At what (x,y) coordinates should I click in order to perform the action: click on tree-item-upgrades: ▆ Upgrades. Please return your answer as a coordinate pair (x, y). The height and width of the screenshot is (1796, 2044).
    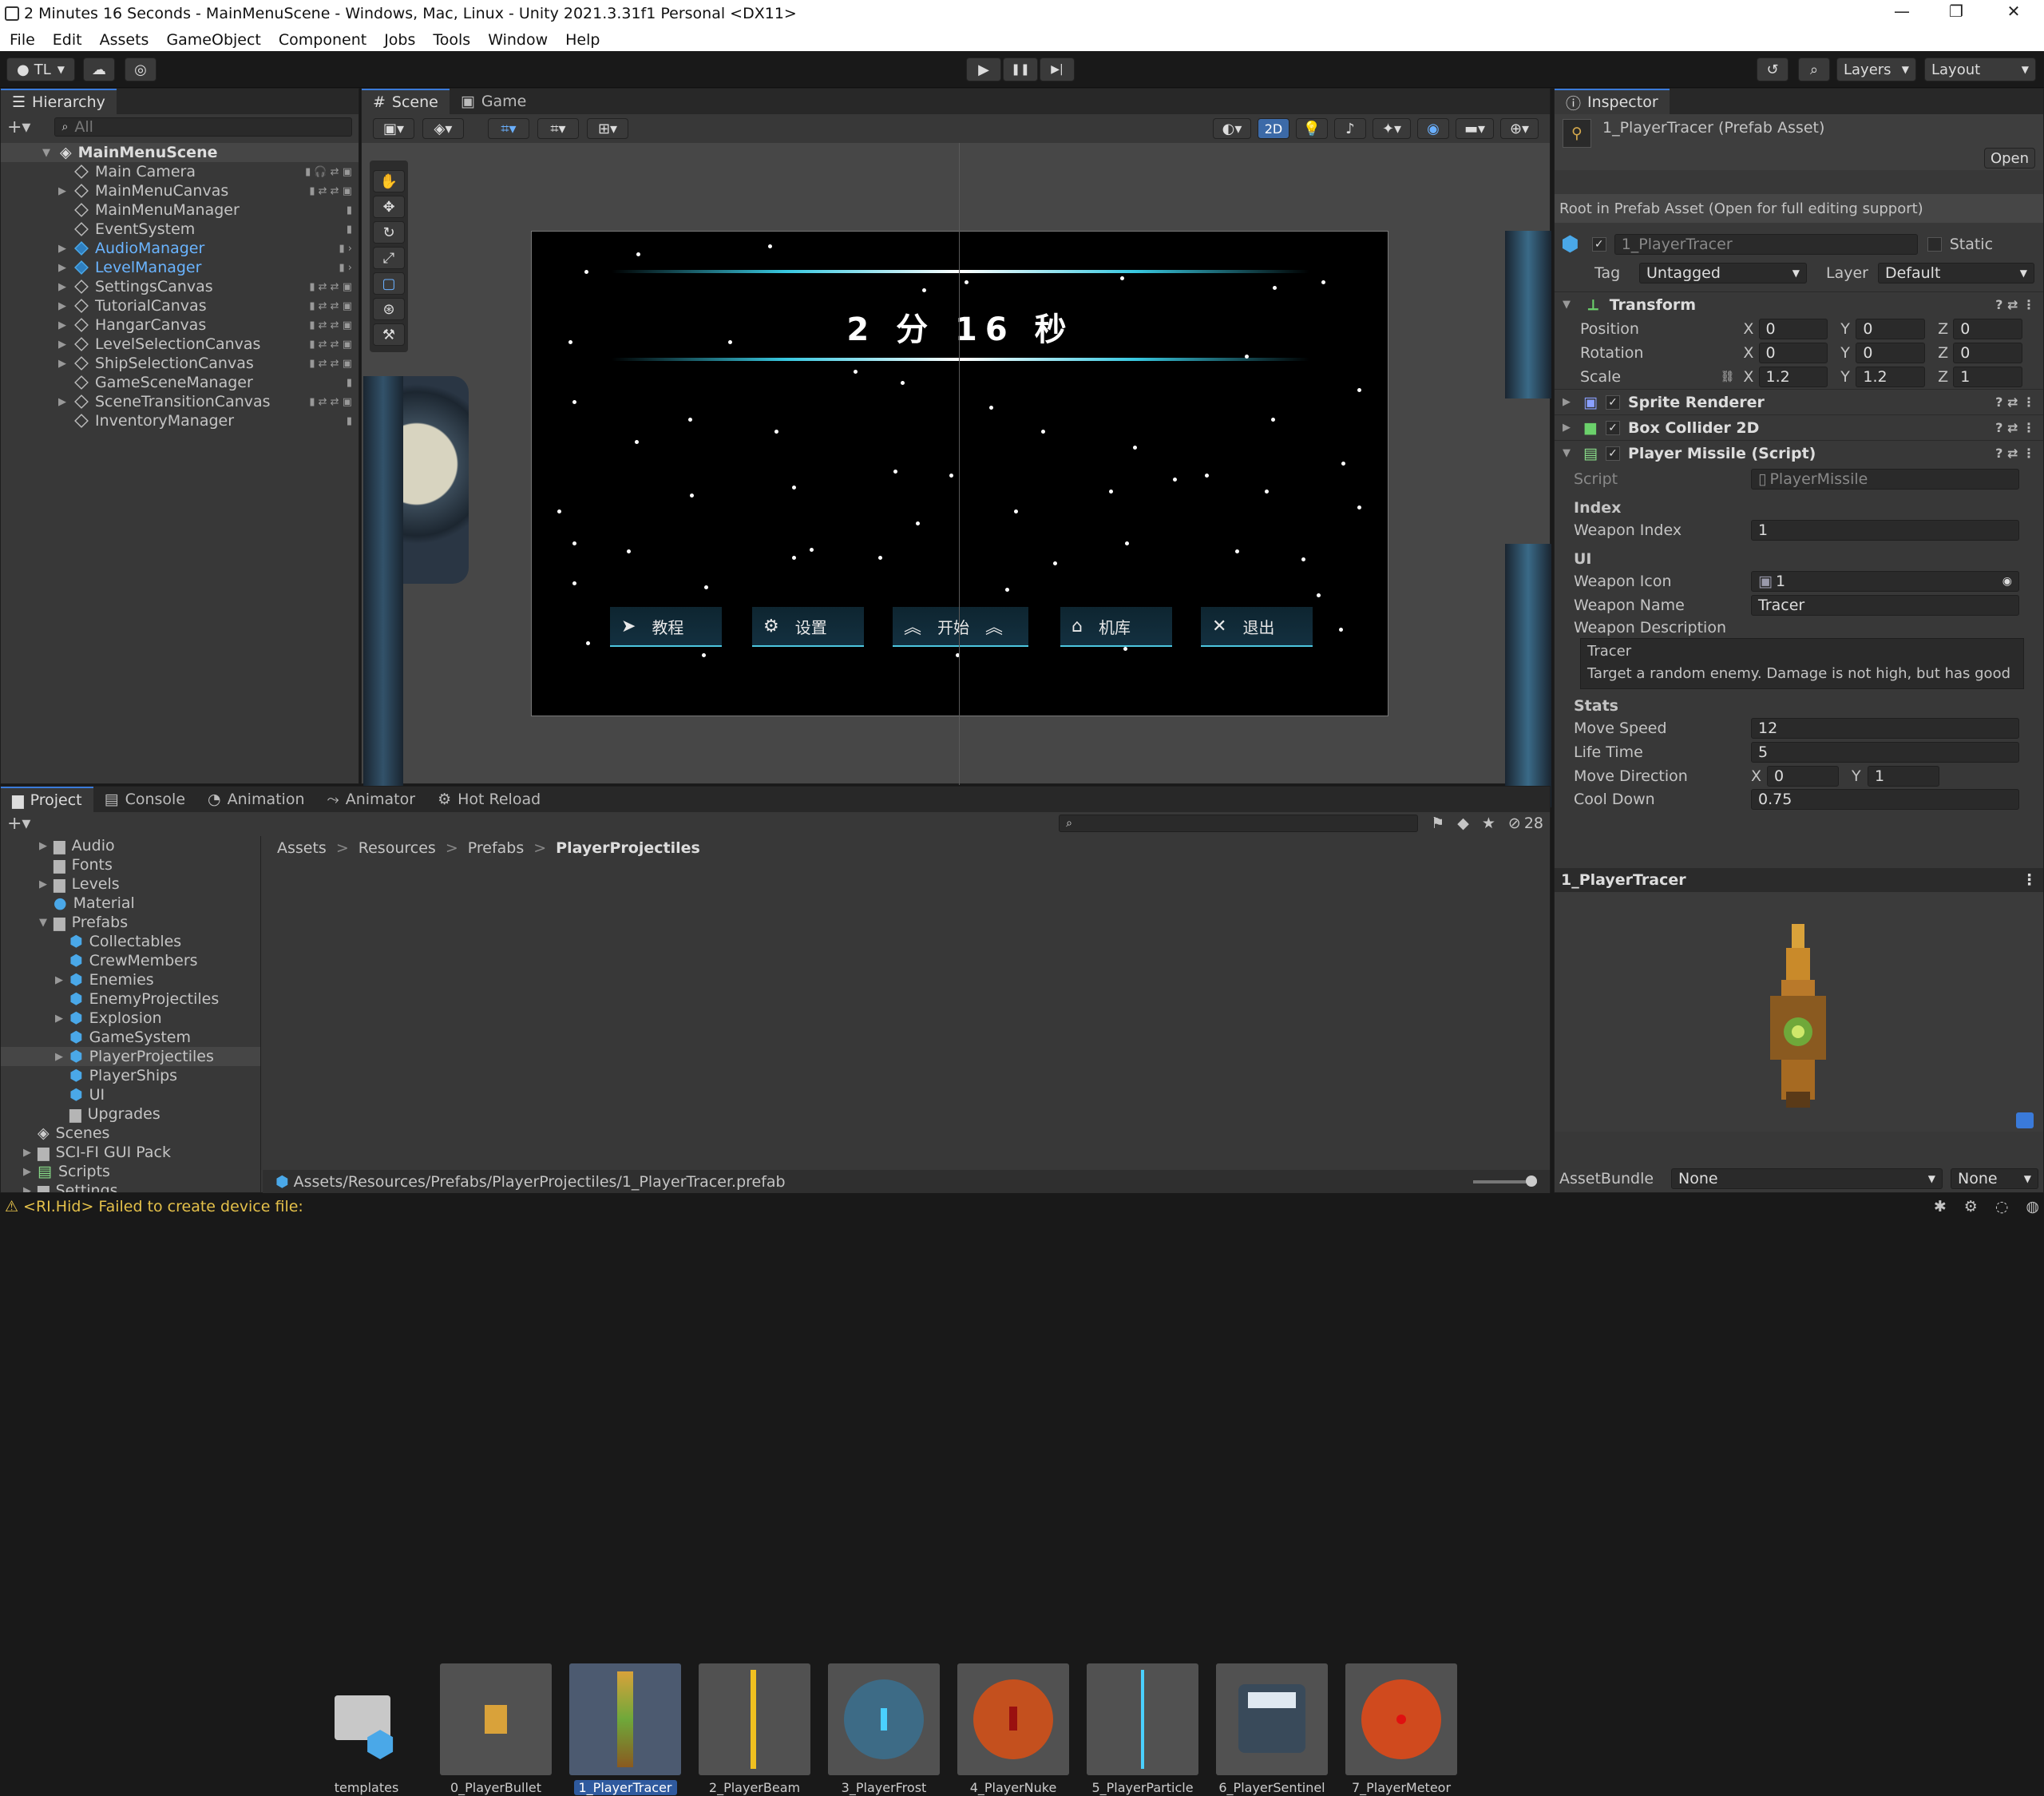
    Looking at the image, I should click on (130, 1114).